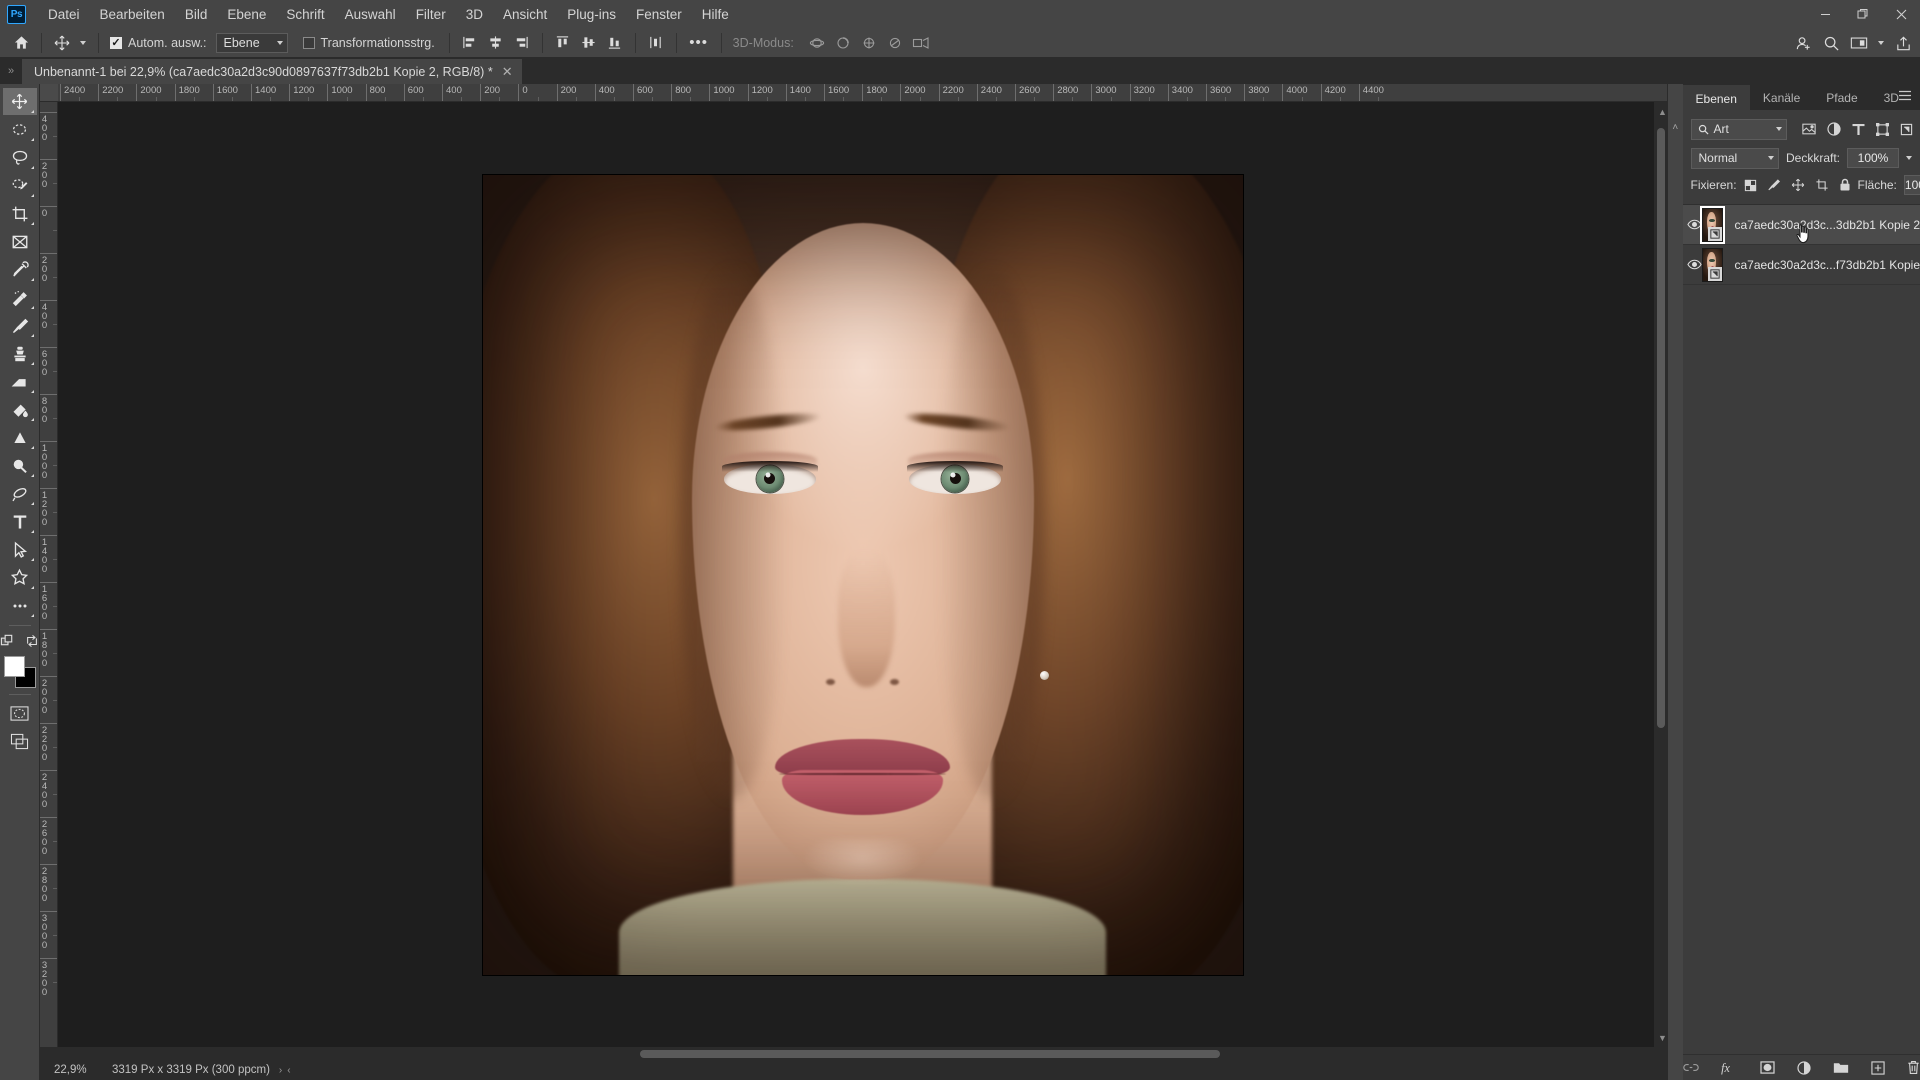 The height and width of the screenshot is (1080, 1920). What do you see at coordinates (20, 185) in the screenshot?
I see `quick-selection-tool` at bounding box center [20, 185].